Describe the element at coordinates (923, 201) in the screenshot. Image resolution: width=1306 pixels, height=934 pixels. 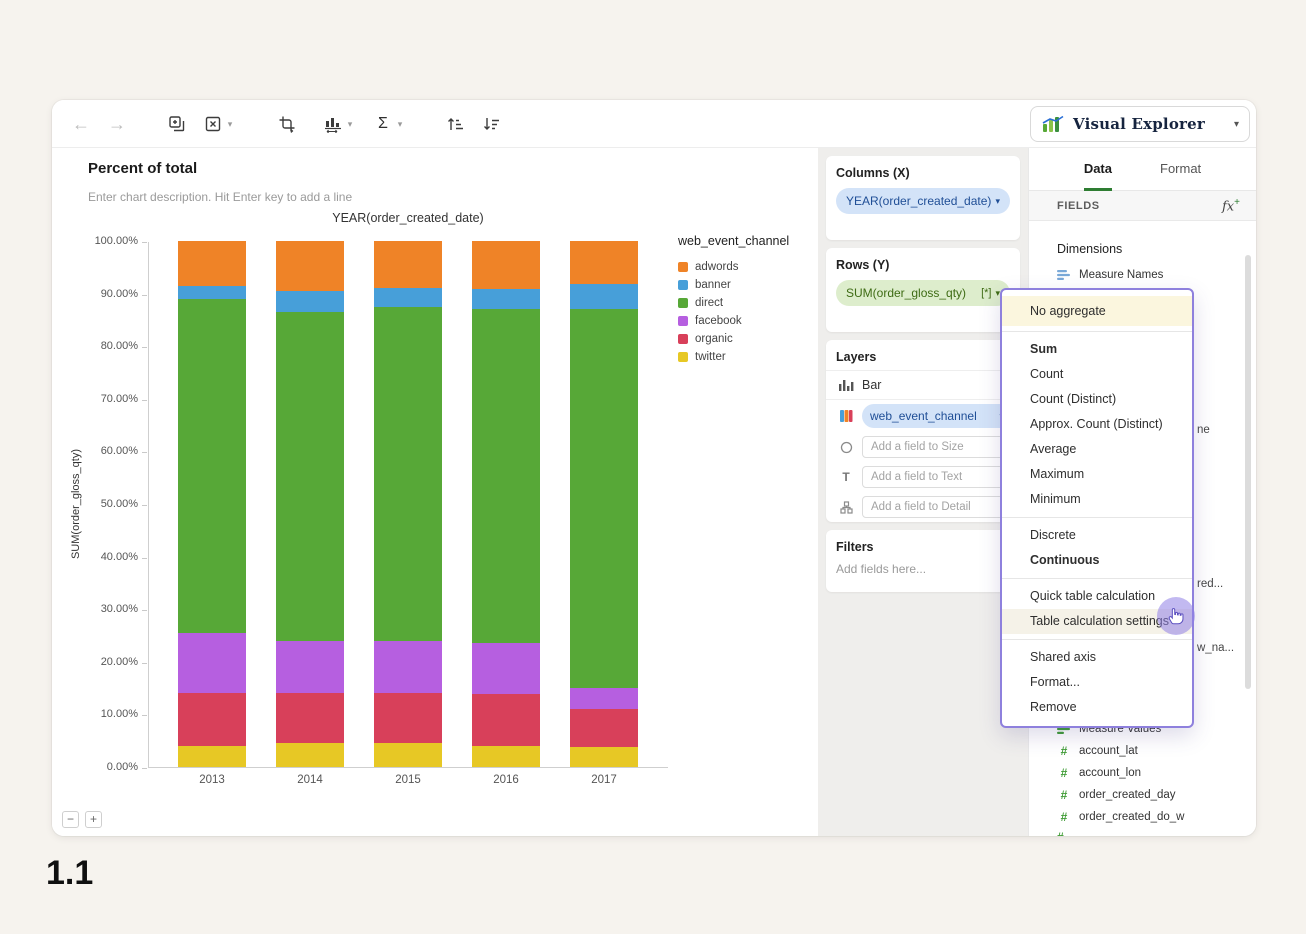
I see `columns-pill: YEAR(order_created_date) ▾` at that location.